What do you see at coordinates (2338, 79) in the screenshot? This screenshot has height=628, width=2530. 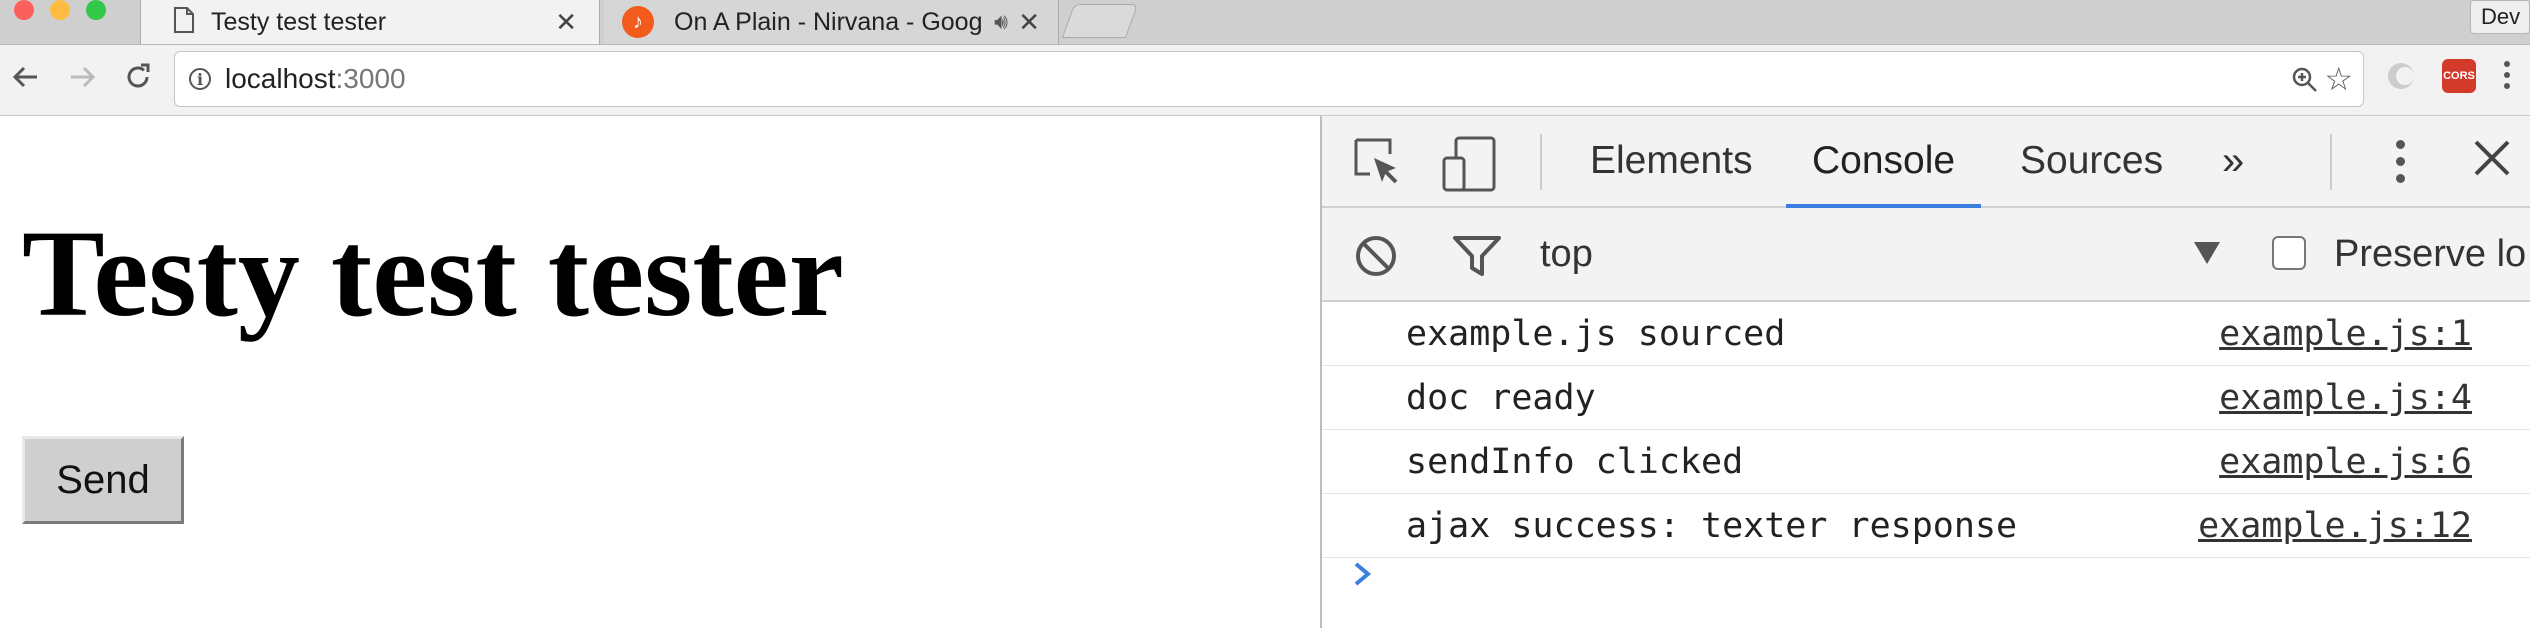 I see `bookmark-star-icon: ☆` at bounding box center [2338, 79].